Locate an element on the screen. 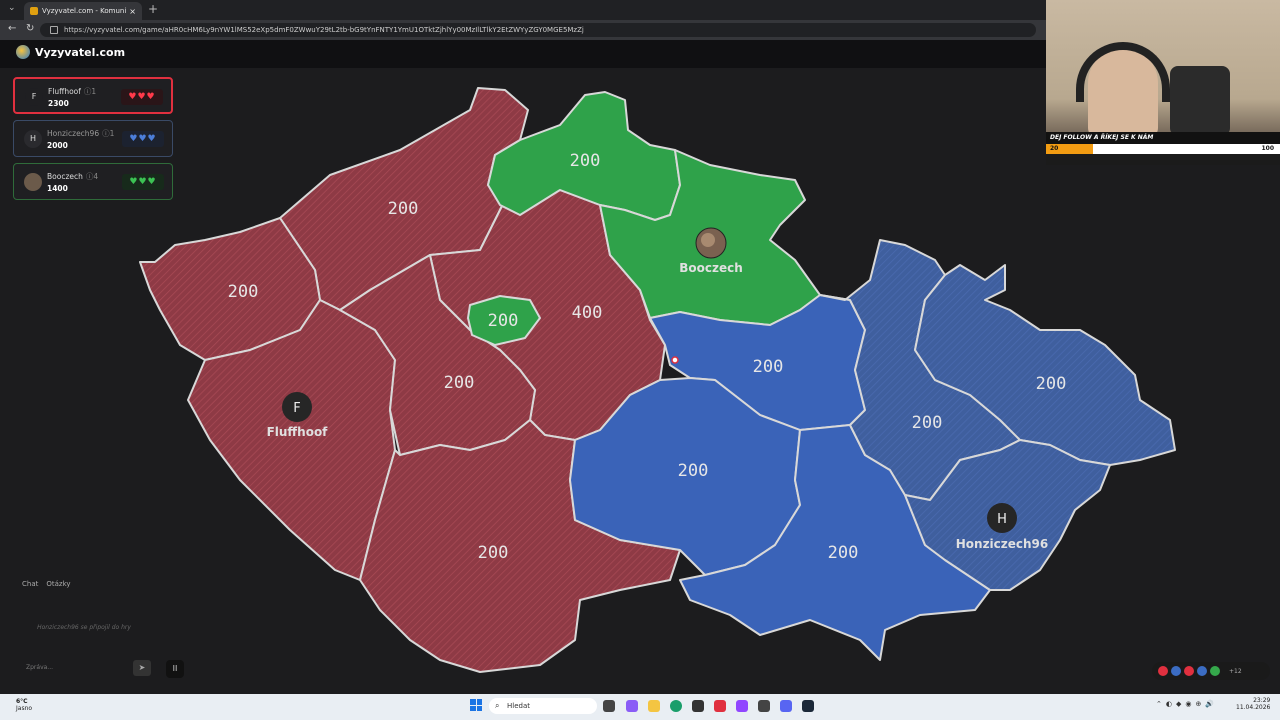 Image resolution: width=1280 pixels, height=720 pixels. file-explorer-icon is located at coordinates (654, 706).